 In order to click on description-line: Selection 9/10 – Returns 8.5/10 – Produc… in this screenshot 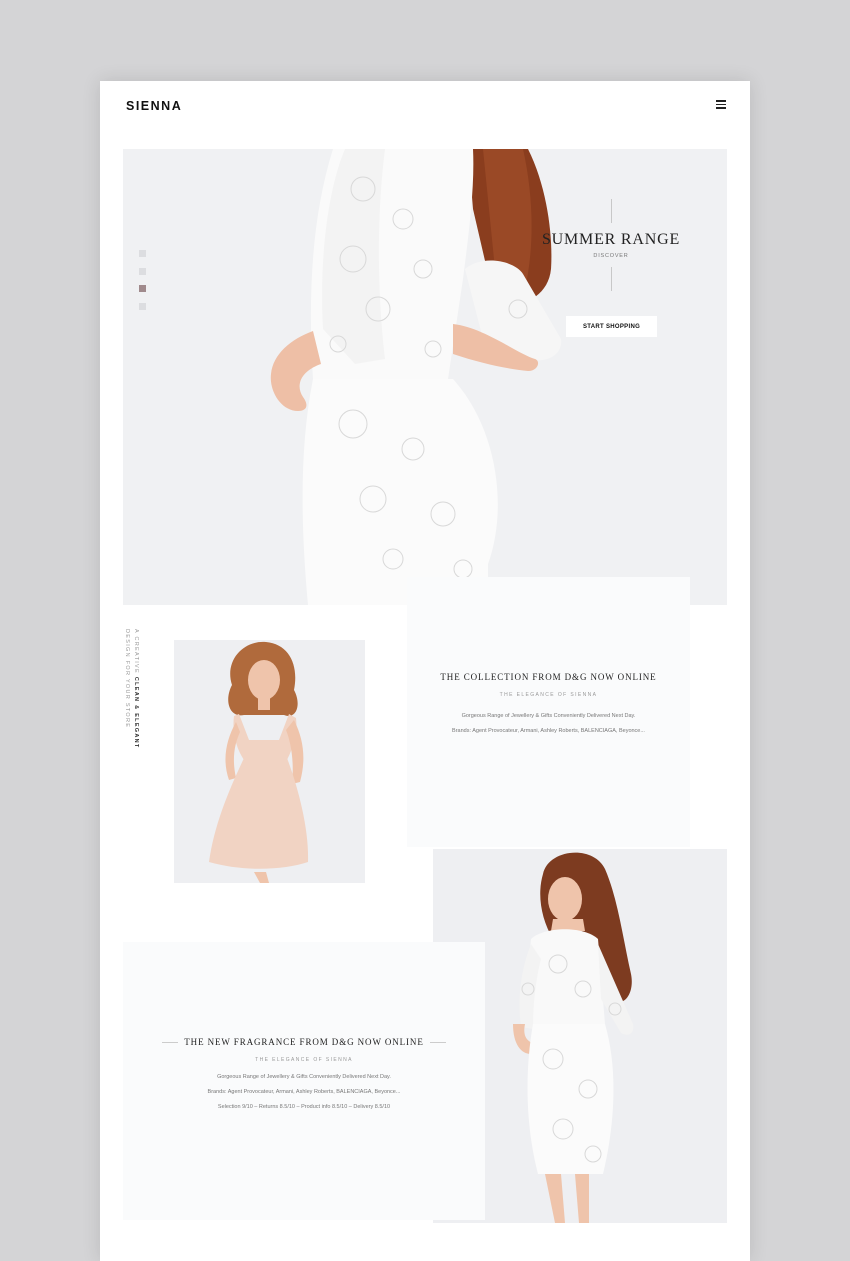, I will do `click(304, 1107)`.